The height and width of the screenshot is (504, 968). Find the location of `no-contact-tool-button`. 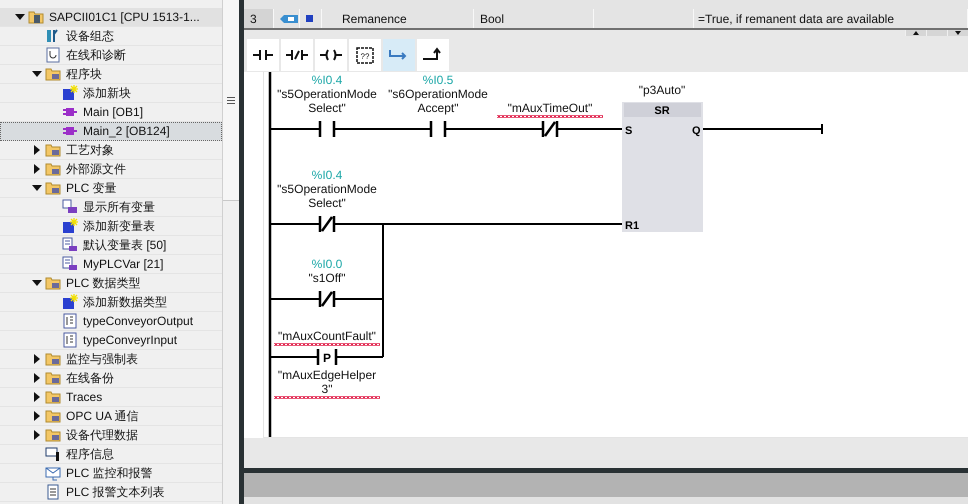

no-contact-tool-button is located at coordinates (263, 55).